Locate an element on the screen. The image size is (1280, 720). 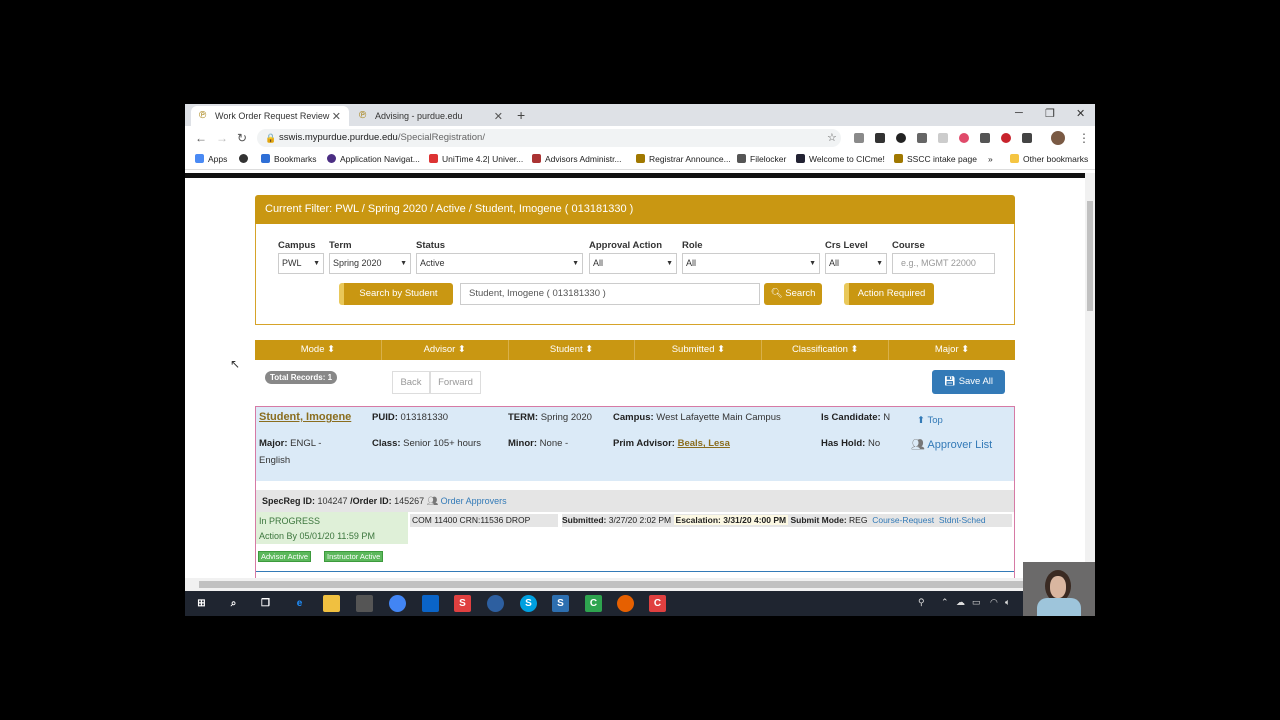
star-icon: ☆ is located at coordinates (832, 137).